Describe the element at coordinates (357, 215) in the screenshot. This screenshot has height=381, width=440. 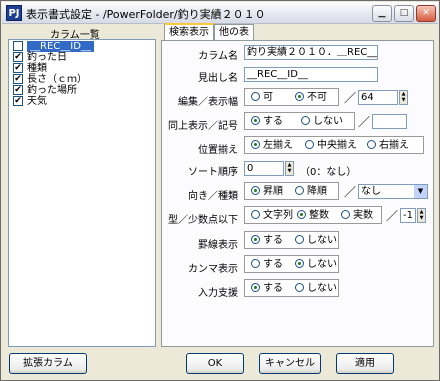
I see `radio-real: 実数` at that location.